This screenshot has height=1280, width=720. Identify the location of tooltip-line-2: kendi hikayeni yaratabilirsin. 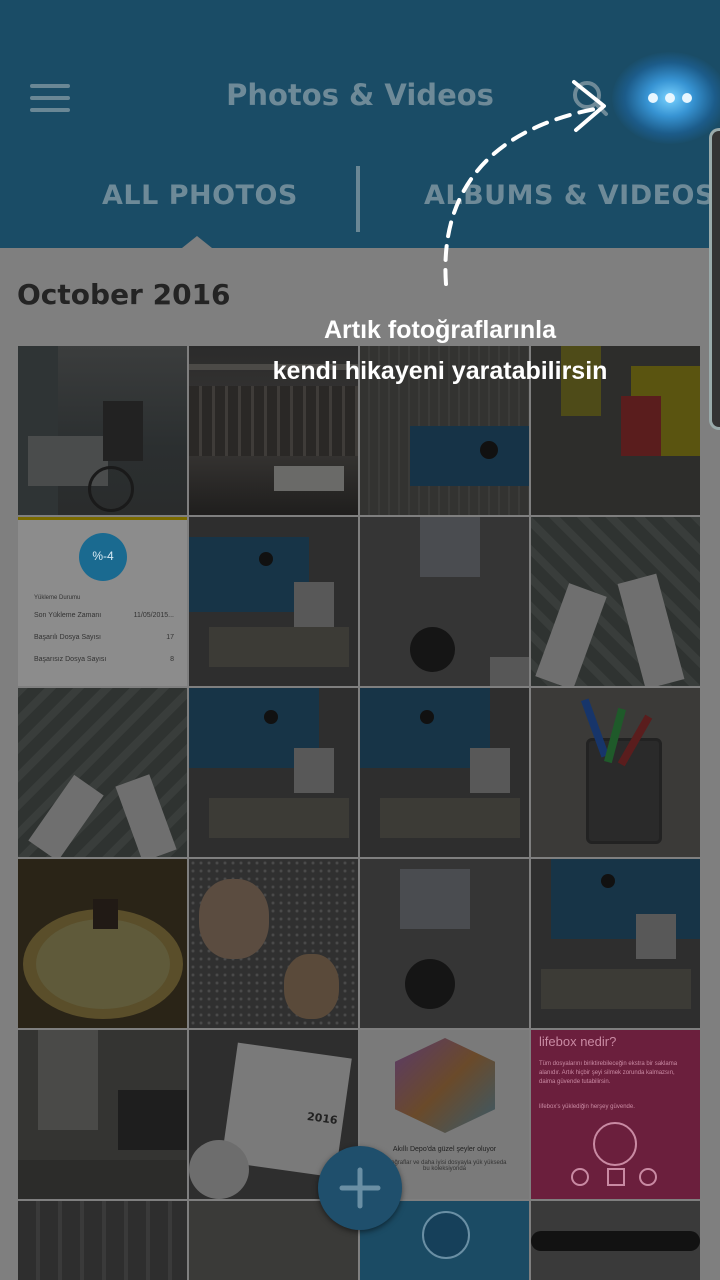
(440, 371).